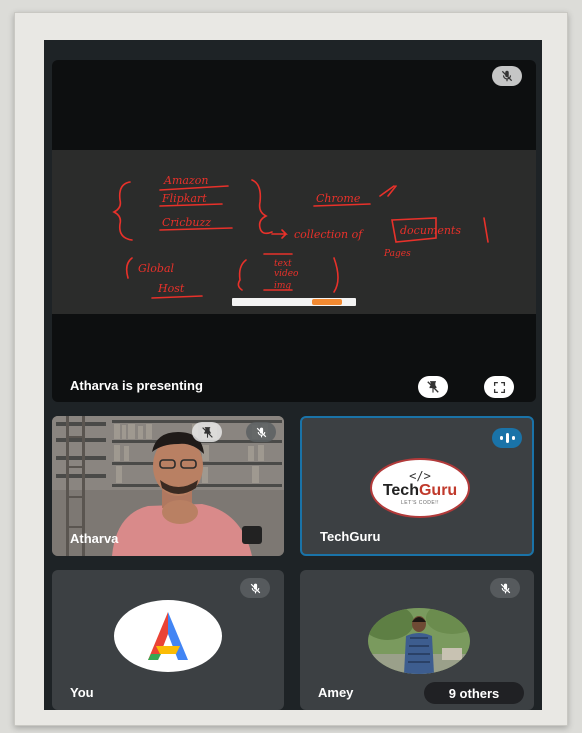  Describe the element at coordinates (286, 274) in the screenshot. I see `slide-text-media-2: video` at that location.